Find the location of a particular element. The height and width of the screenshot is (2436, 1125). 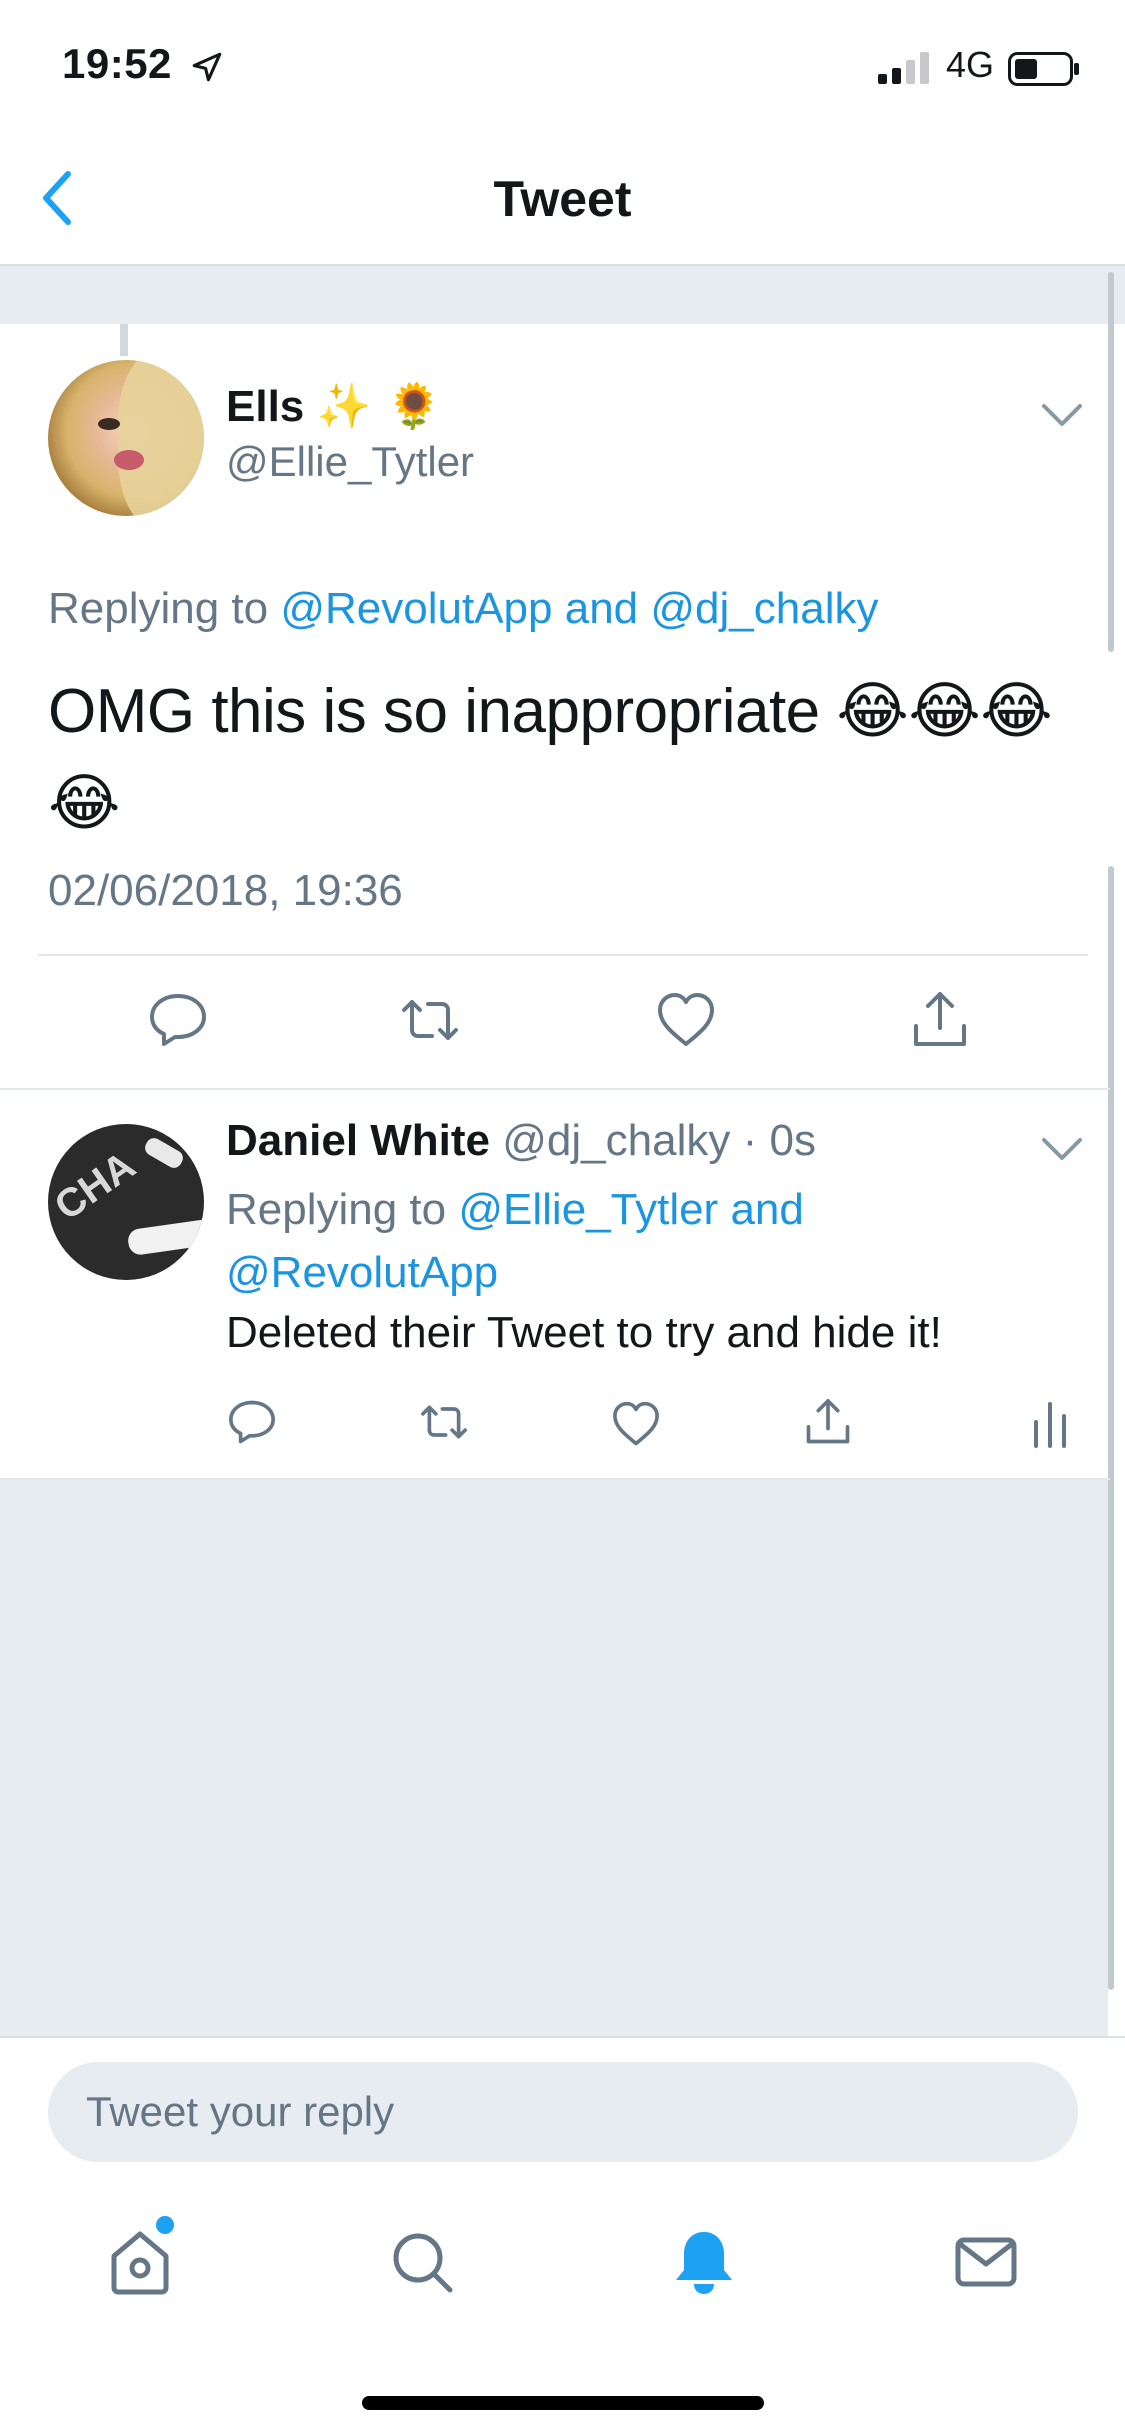

tweet-text: OMG this is so inappropriate 😂😂😂 😂 is located at coordinates (550, 757).